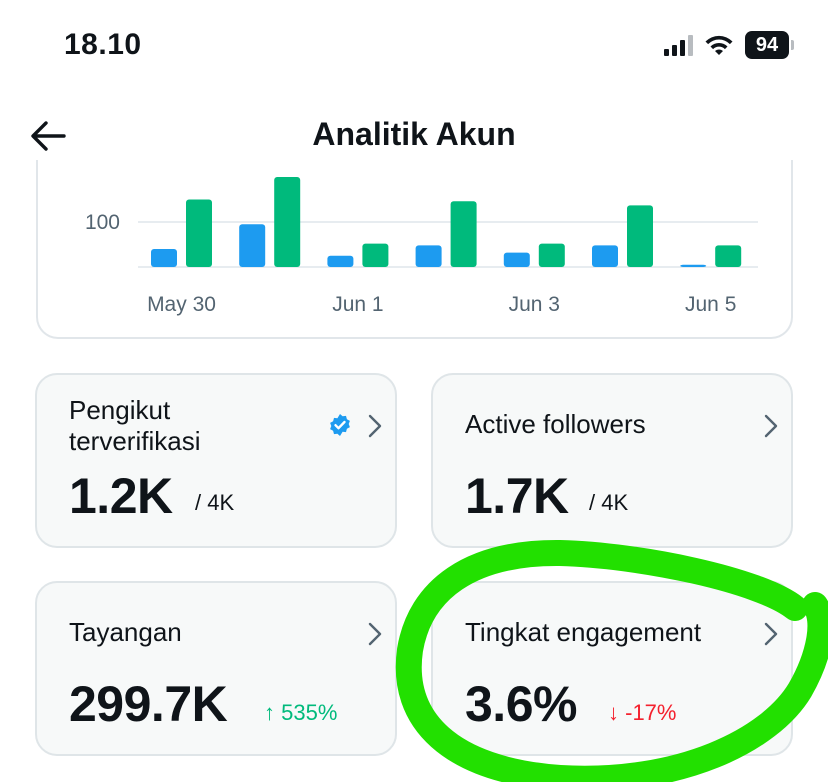  What do you see at coordinates (125, 632) in the screenshot?
I see `impressions-title: Tayangan` at bounding box center [125, 632].